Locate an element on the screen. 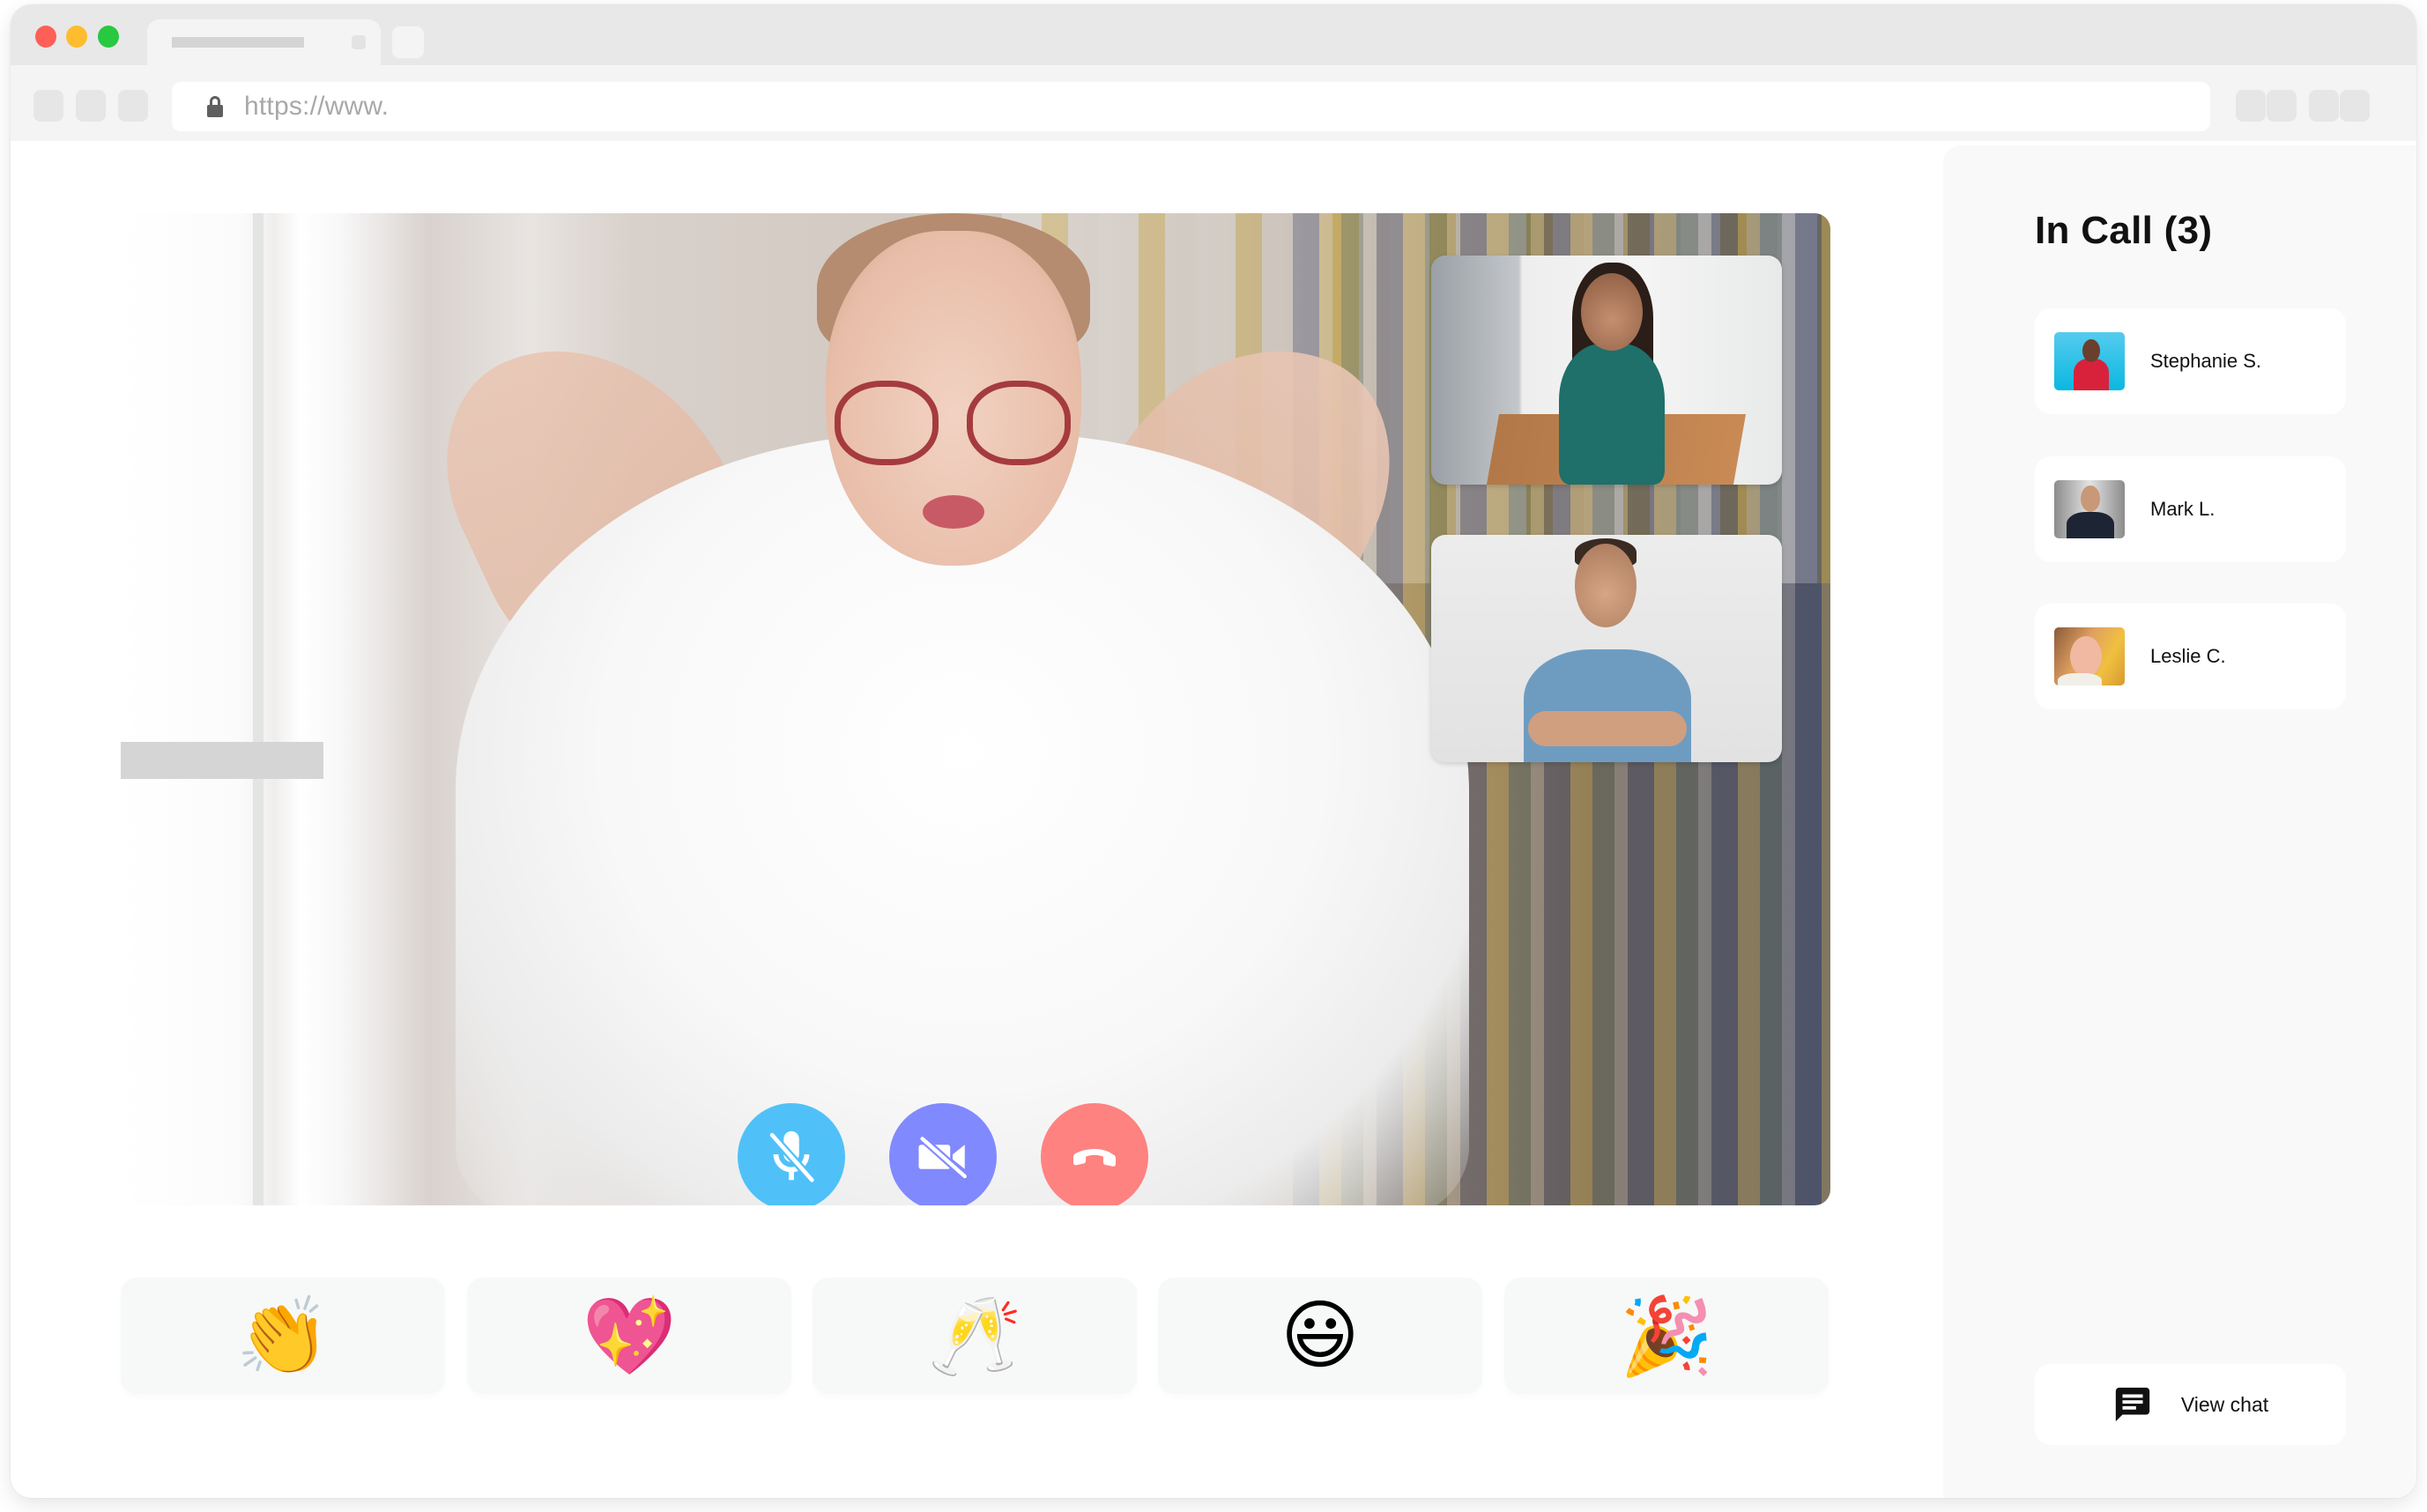  reaction-party-popper: 🎉 is located at coordinates (1666, 1336).